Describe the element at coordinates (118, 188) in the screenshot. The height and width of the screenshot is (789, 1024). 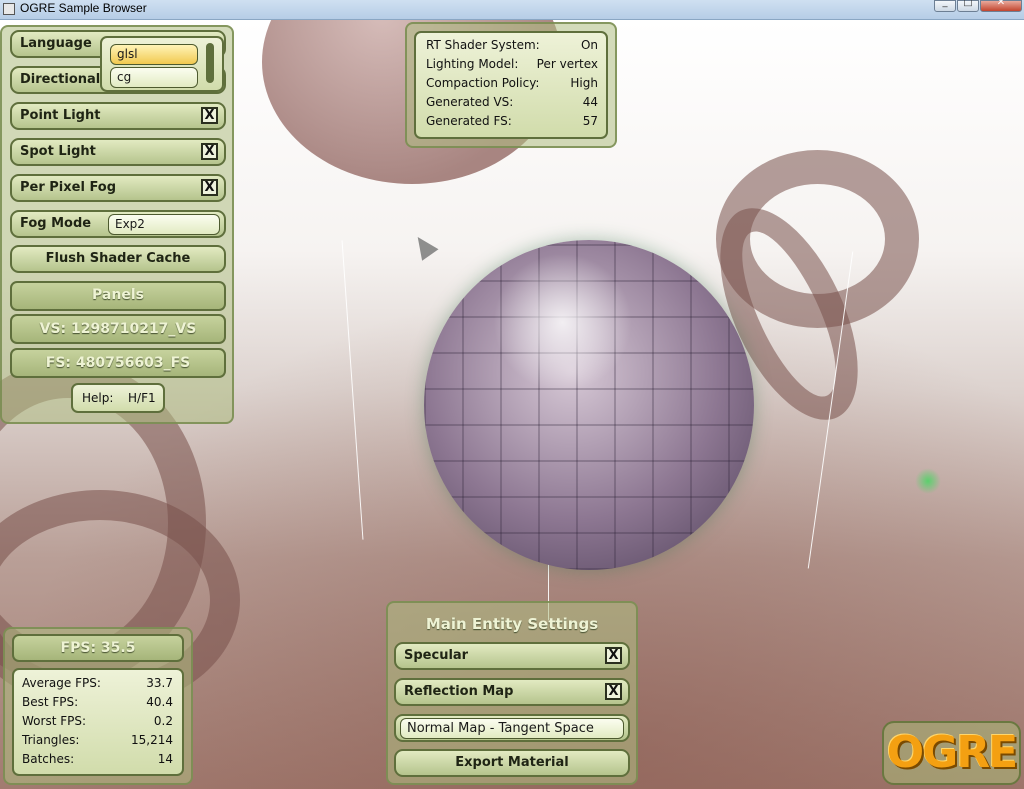
I see `per-pixel-fog-toggle: Per Pixel Fog X` at that location.